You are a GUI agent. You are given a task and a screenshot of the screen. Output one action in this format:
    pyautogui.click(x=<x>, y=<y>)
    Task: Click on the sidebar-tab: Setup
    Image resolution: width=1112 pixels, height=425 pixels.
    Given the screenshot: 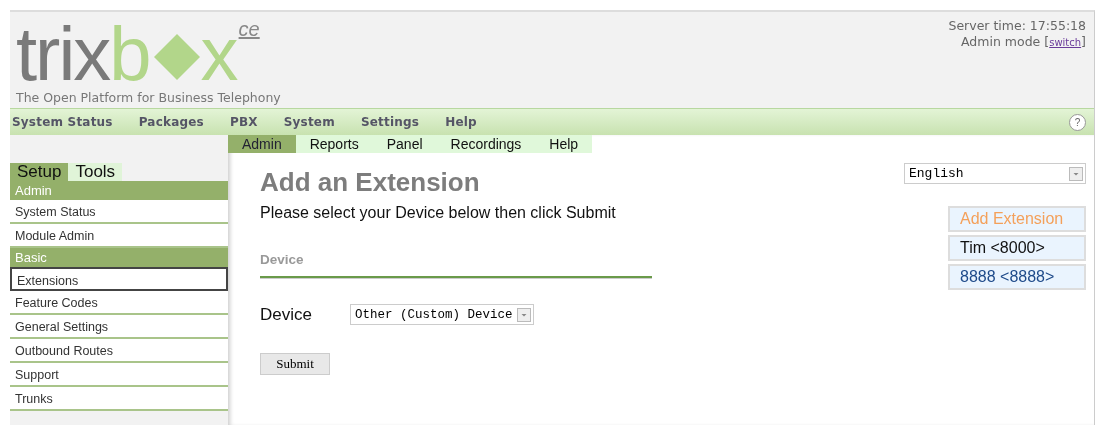 What is the action you would take?
    pyautogui.click(x=39, y=172)
    